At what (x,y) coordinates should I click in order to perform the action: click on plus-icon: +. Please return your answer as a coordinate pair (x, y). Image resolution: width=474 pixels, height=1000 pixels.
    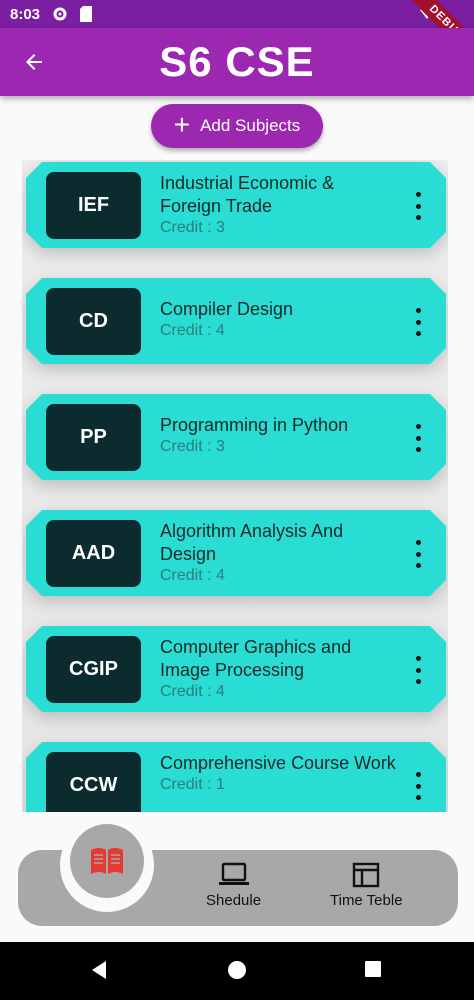
    Looking at the image, I should click on (182, 124).